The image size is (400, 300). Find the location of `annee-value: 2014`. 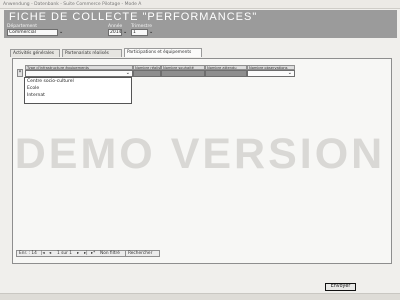

annee-value: 2014 is located at coordinates (116, 32).